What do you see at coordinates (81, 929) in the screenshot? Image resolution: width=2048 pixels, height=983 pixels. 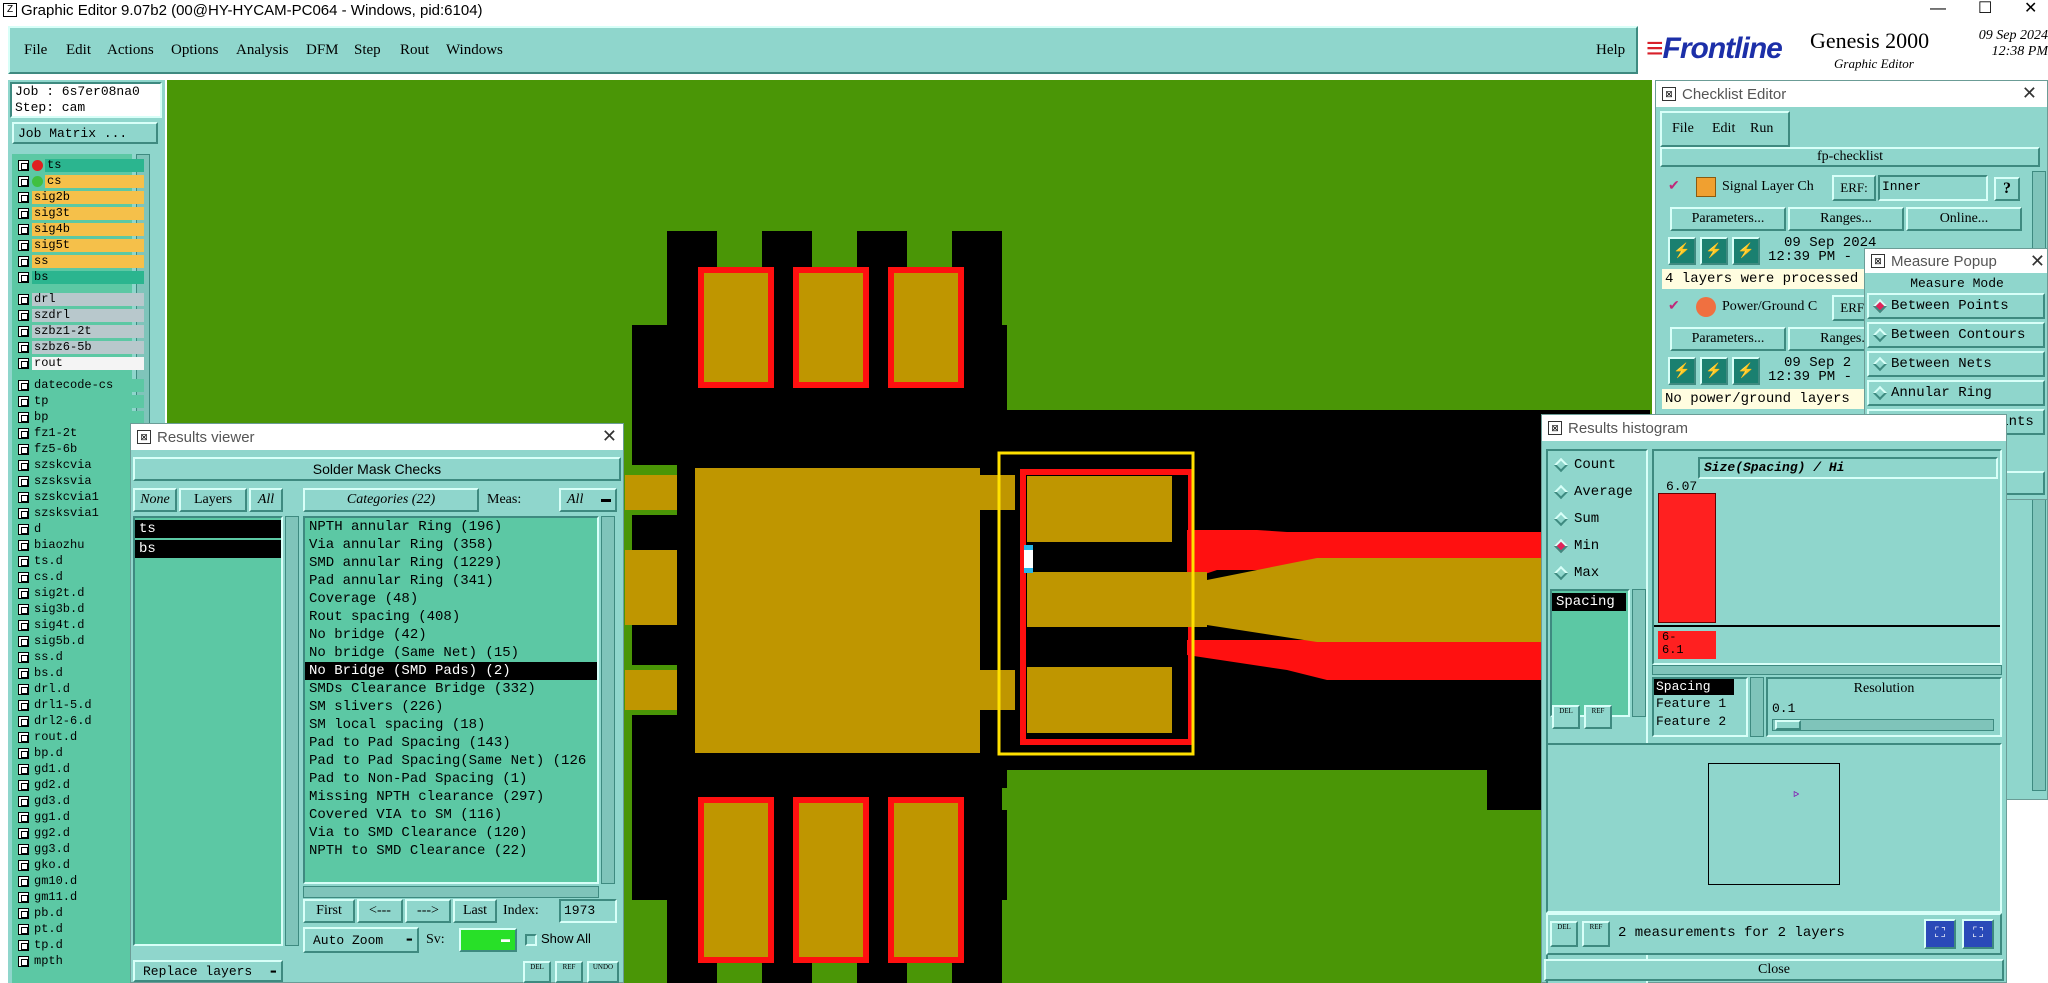 I see `layer-row-pt.d: pt.d` at bounding box center [81, 929].